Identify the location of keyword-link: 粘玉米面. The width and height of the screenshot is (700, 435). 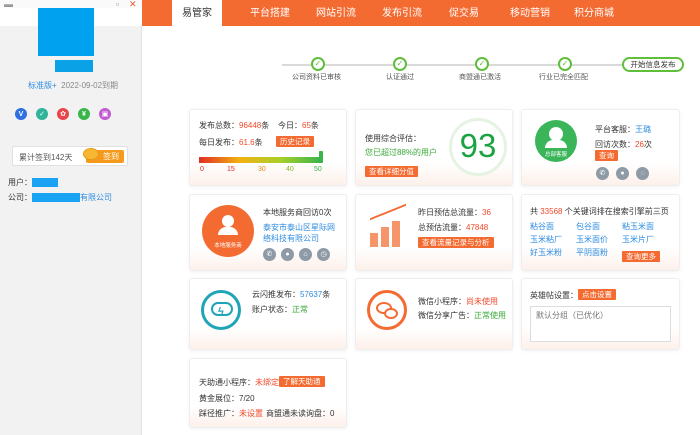
(638, 226).